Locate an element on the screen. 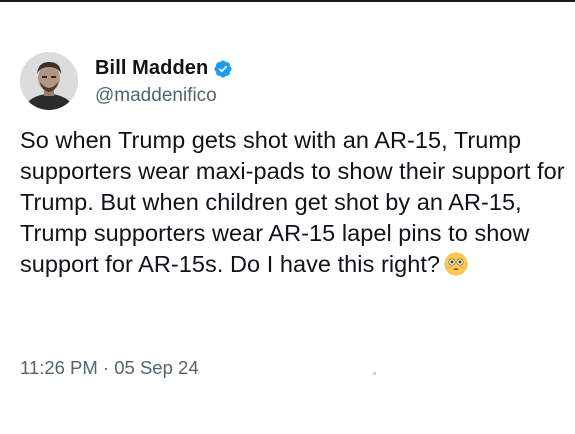  flushed-face-icon is located at coordinates (456, 264).